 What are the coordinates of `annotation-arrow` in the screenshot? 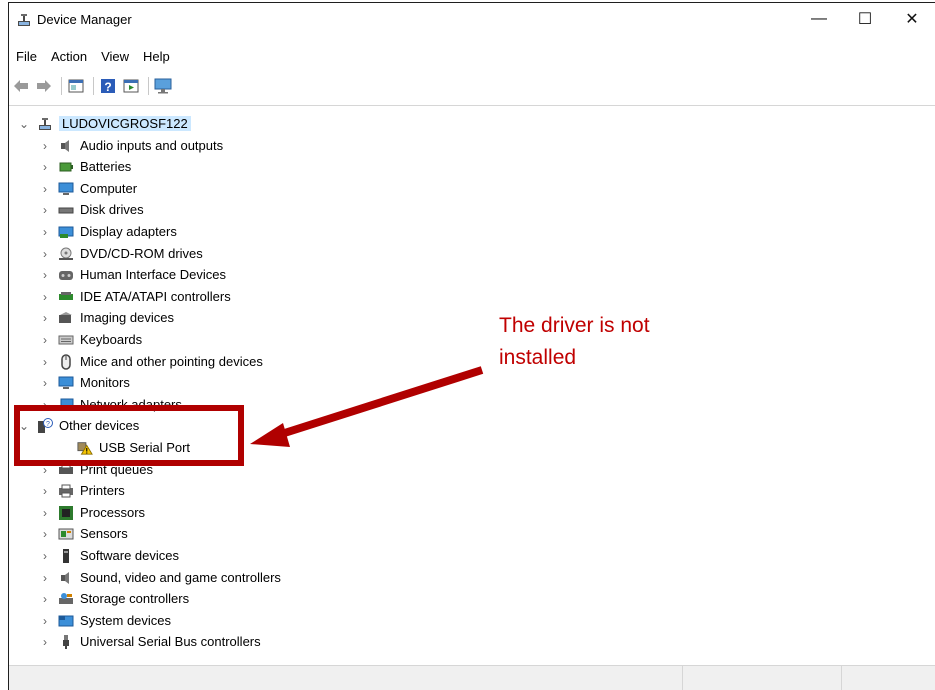 It's located at (367, 406).